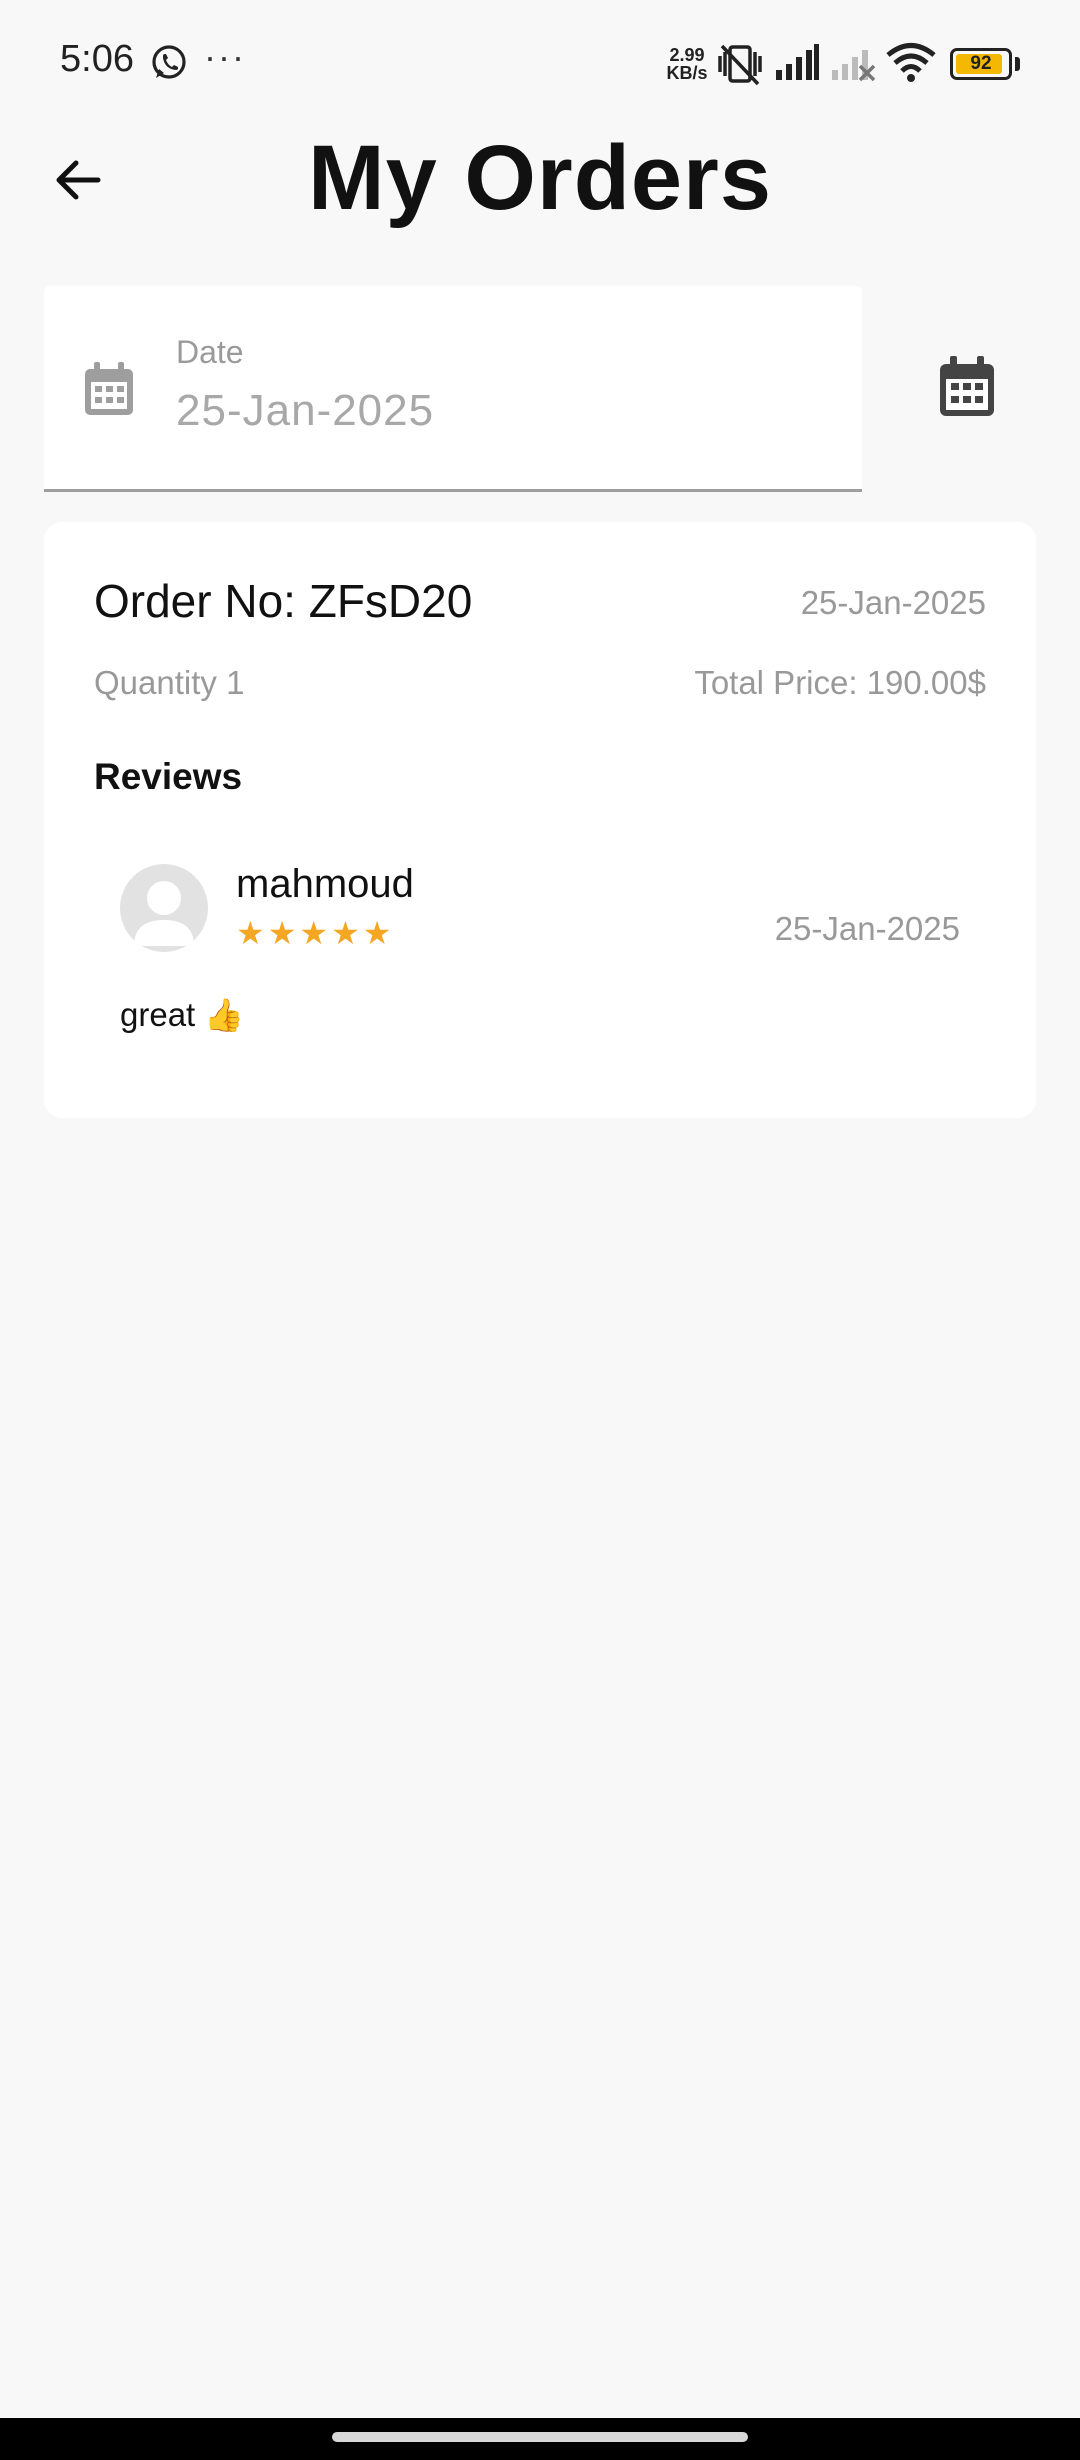 The height and width of the screenshot is (2460, 1080). What do you see at coordinates (967, 387) in the screenshot?
I see `calendar-button` at bounding box center [967, 387].